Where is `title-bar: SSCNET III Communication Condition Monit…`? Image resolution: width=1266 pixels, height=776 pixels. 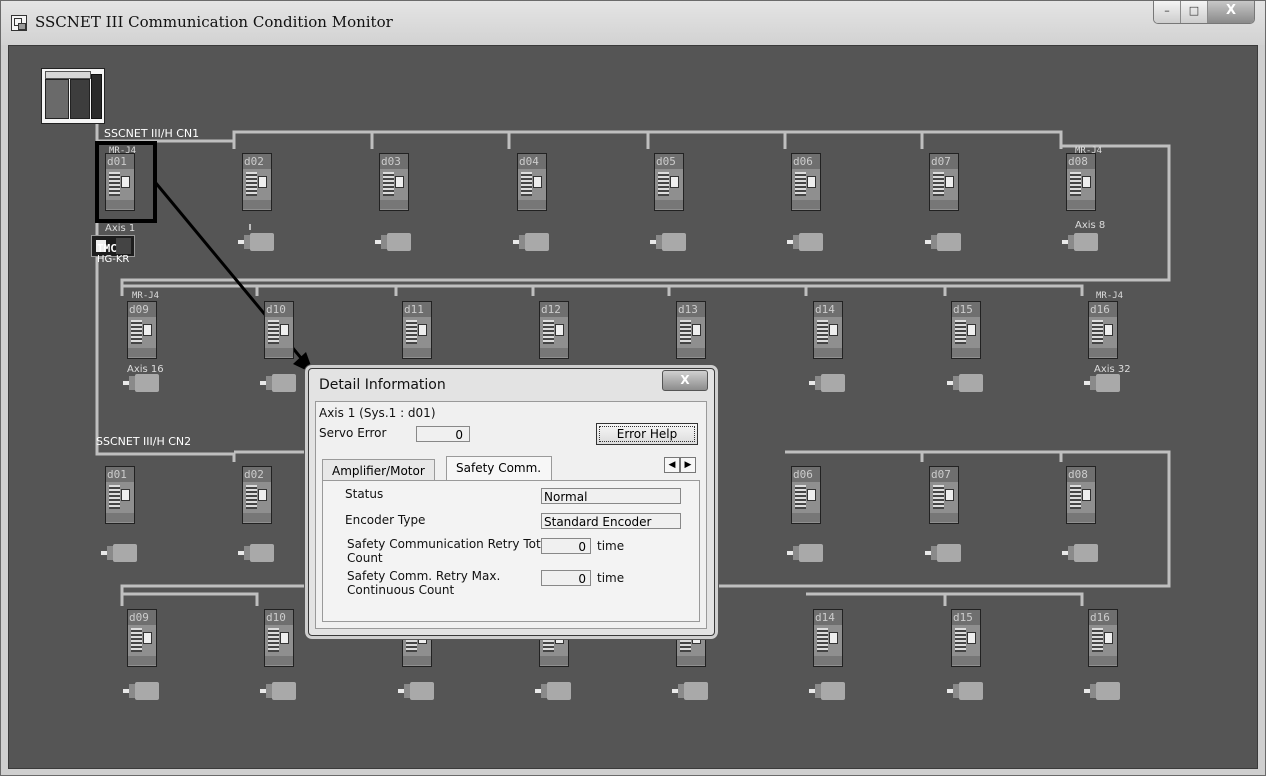 title-bar: SSCNET III Communication Condition Monit… is located at coordinates (633, 23).